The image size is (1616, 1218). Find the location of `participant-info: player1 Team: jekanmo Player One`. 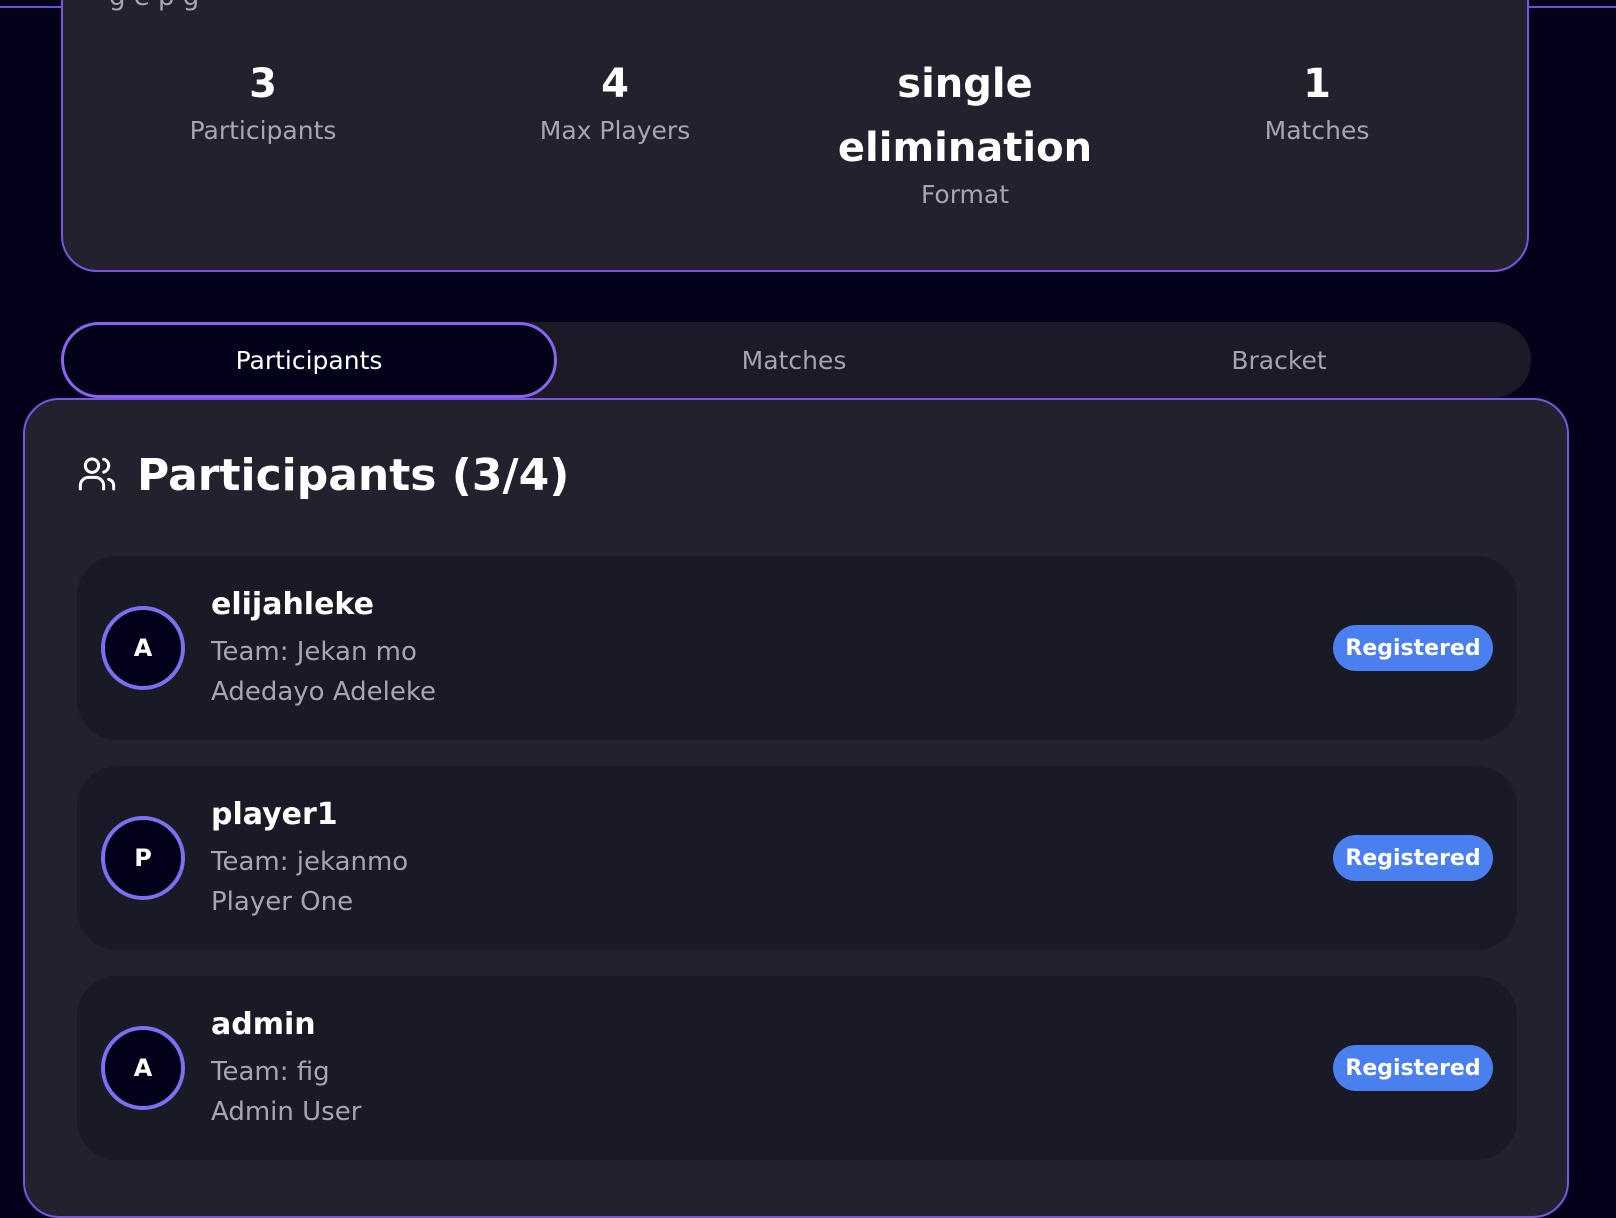

participant-info: player1 Team: jekanmo Player One is located at coordinates (309, 859).